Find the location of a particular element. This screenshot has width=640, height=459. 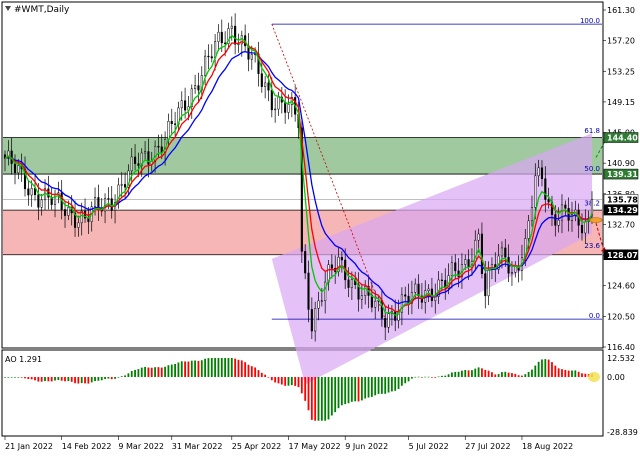

time-axis-label: 25 Apr 2022 is located at coordinates (256, 446).